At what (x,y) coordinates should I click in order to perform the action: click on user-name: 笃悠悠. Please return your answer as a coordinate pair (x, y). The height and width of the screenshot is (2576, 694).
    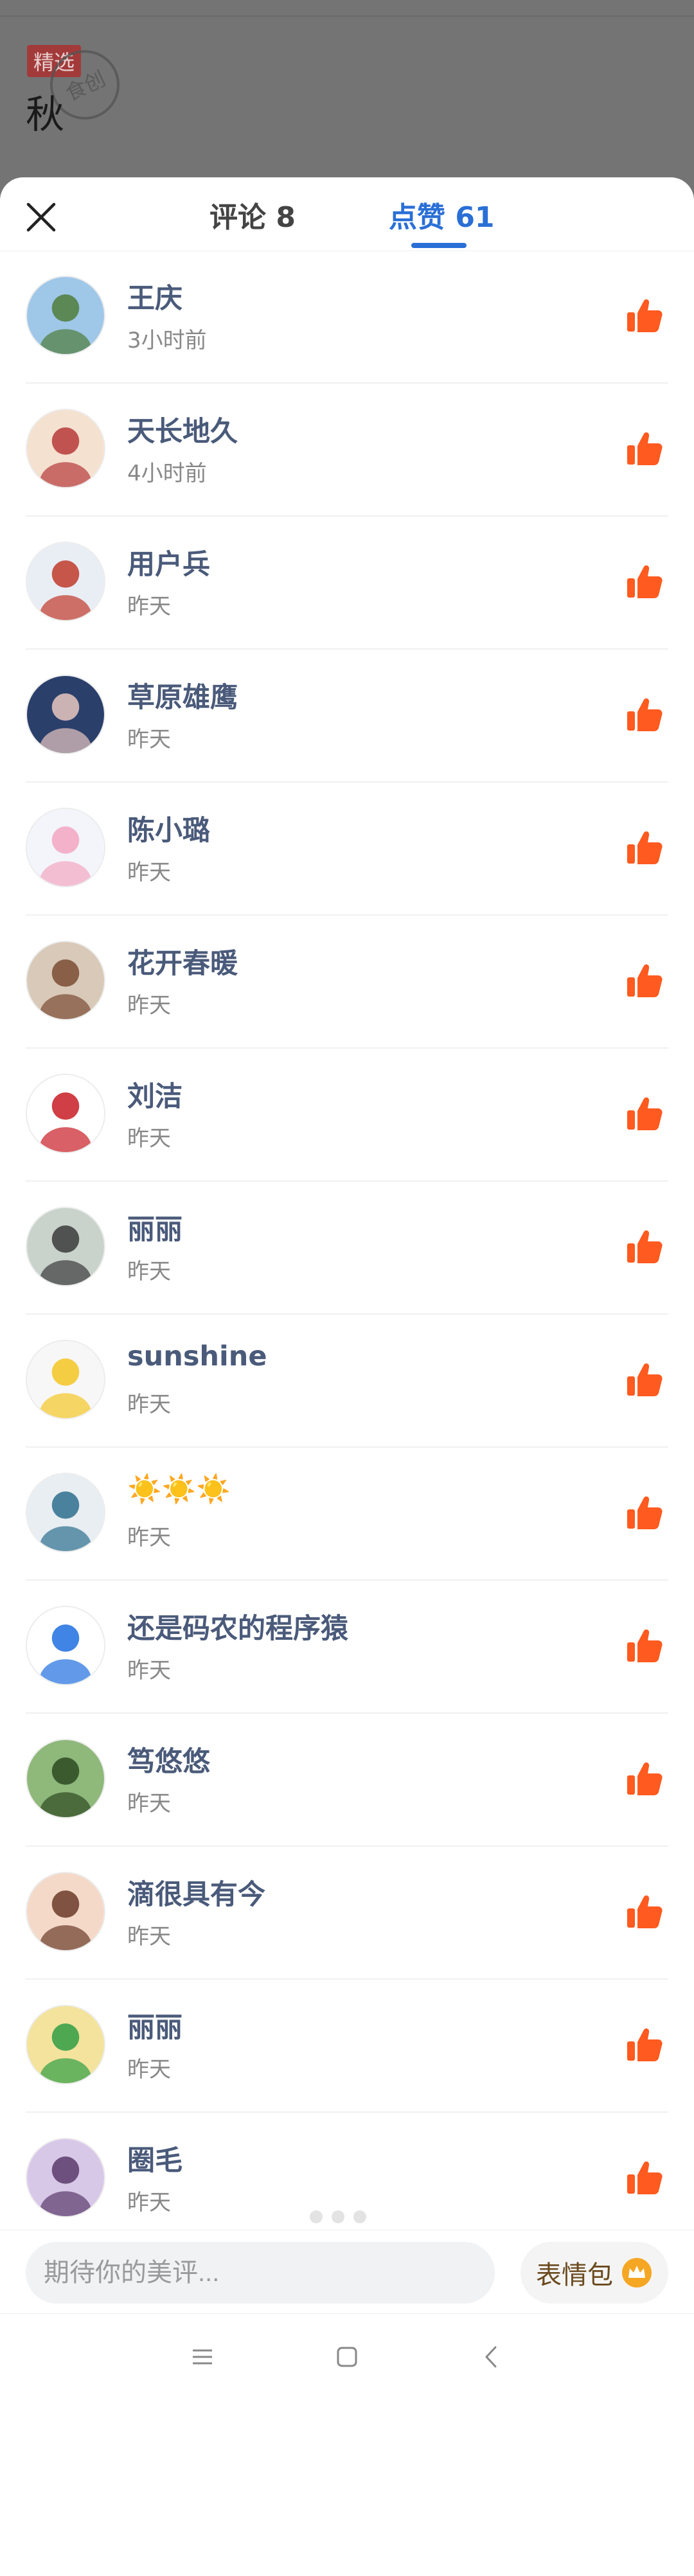
    Looking at the image, I should click on (169, 1759).